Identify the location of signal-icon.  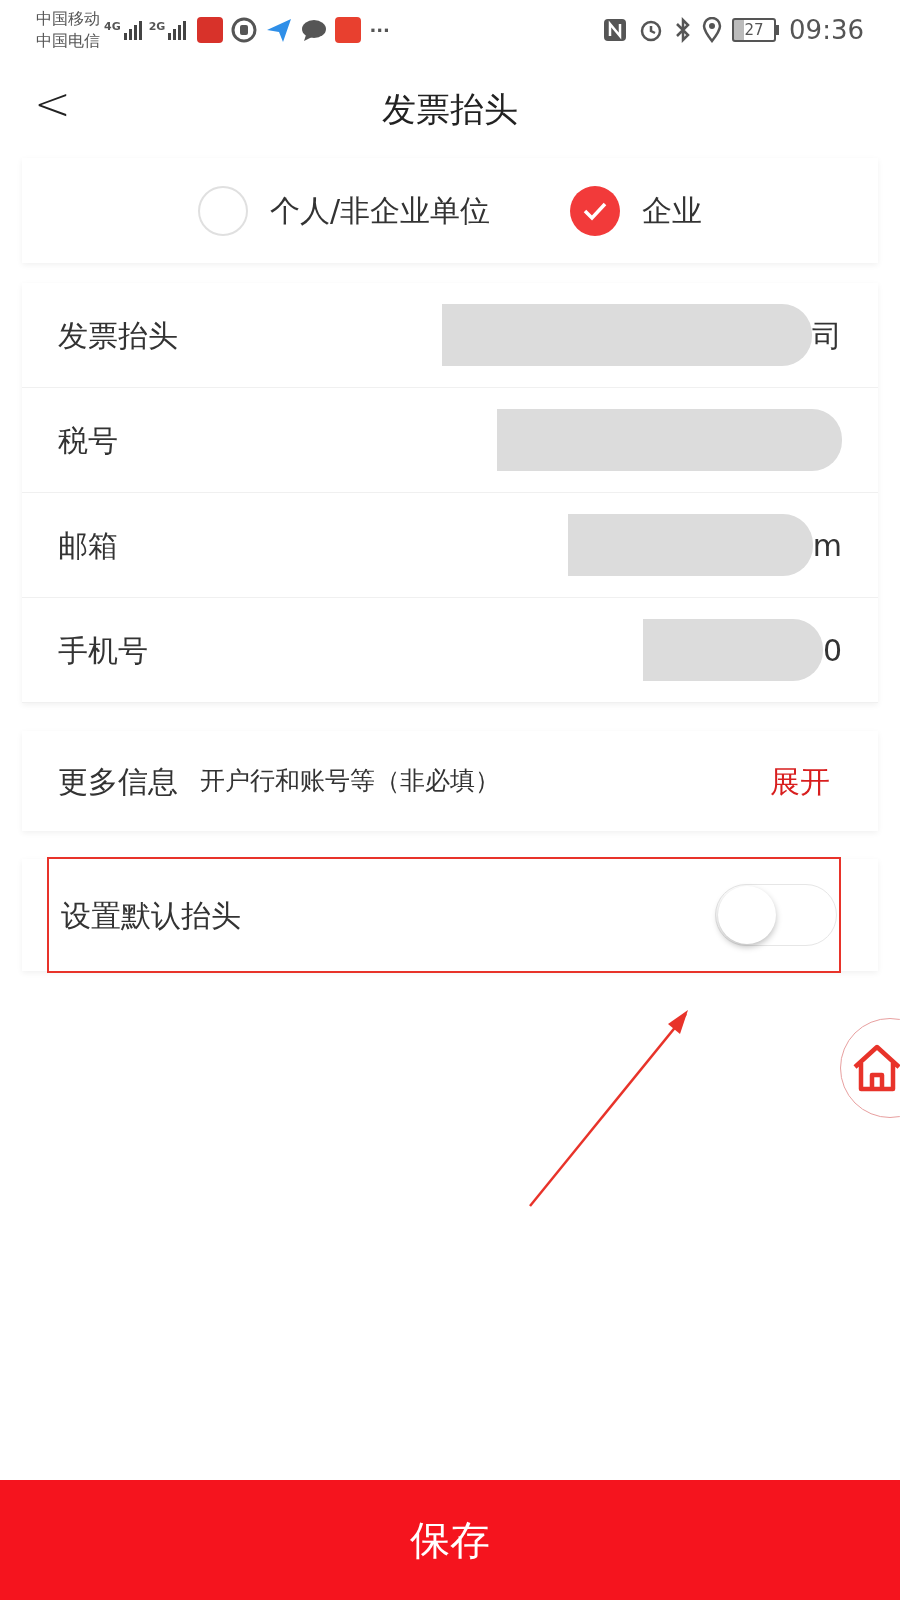
(133, 30).